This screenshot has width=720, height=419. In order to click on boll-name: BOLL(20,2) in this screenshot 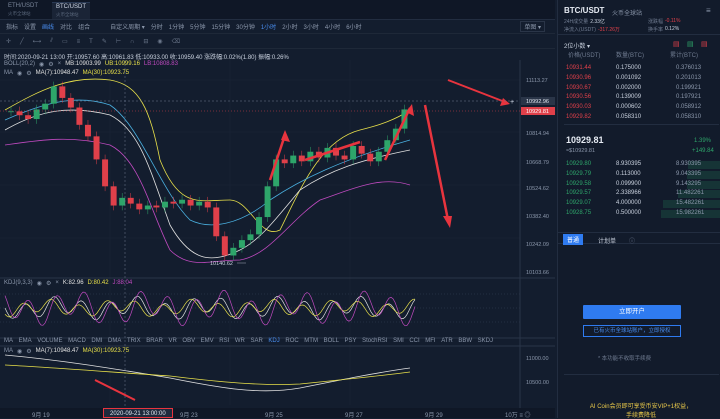, I will do `click(19, 64)`.